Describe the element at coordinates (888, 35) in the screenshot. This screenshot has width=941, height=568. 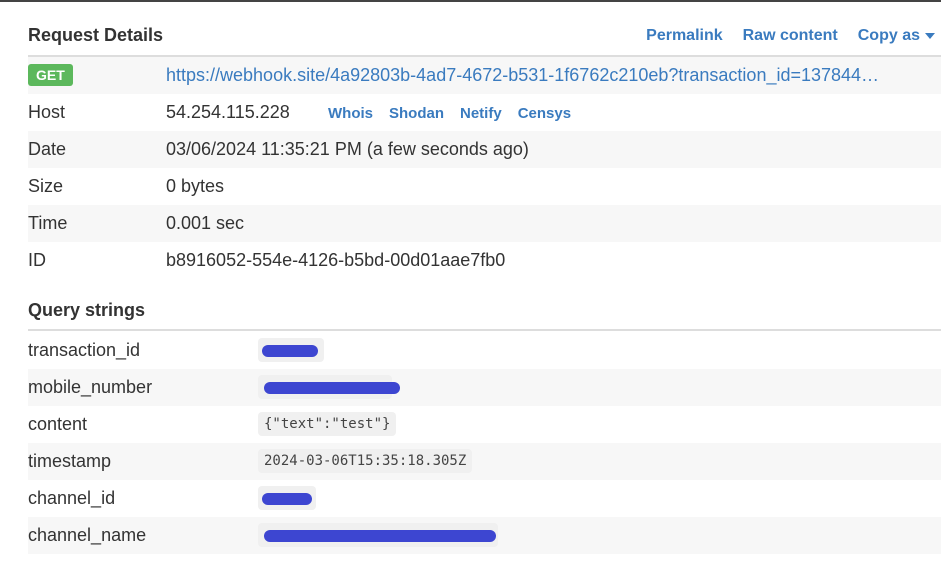
I see `copy-as-label: Copy as` at that location.